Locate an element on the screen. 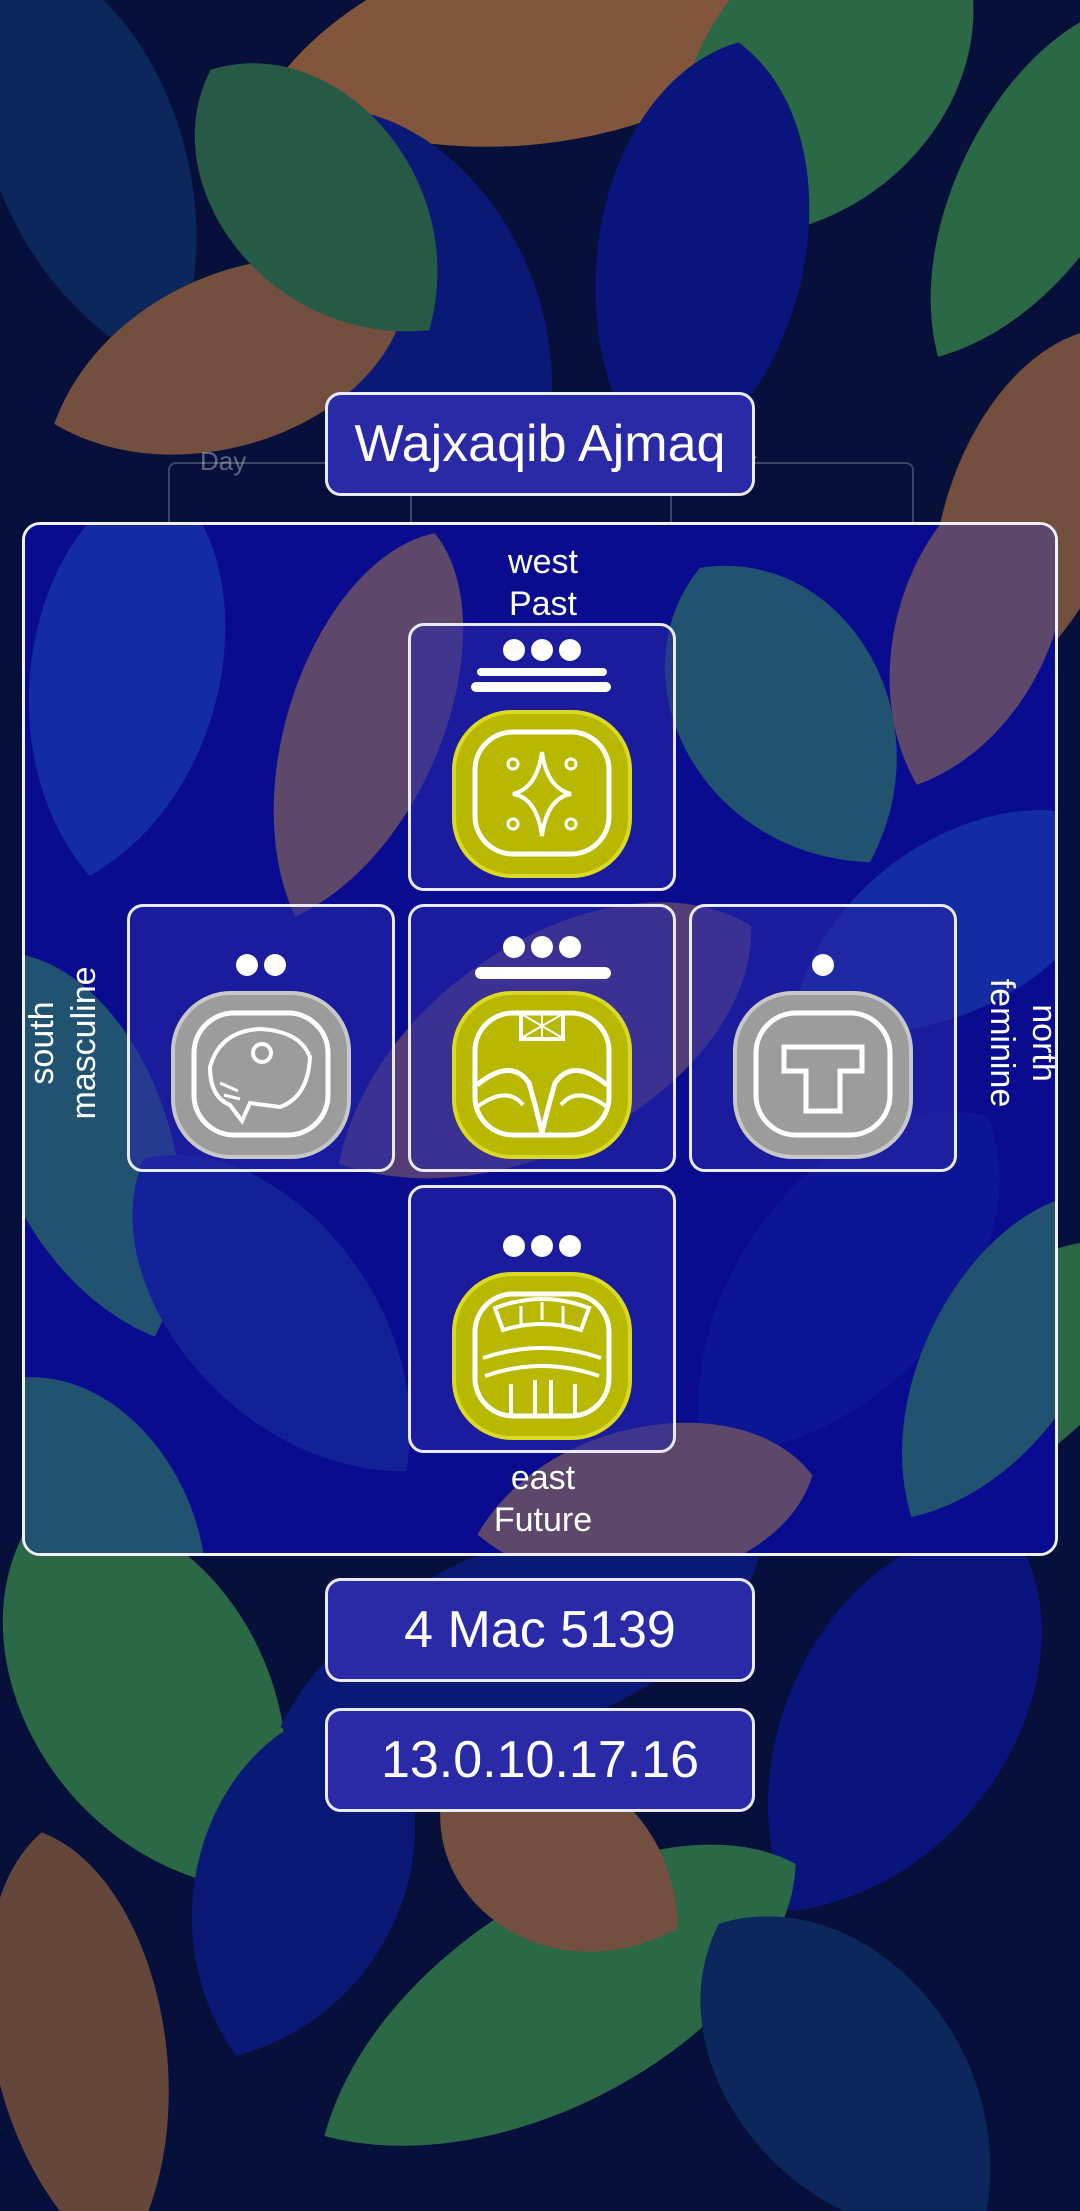 This screenshot has height=2211, width=1080. glyph-cell-north is located at coordinates (823, 1038).